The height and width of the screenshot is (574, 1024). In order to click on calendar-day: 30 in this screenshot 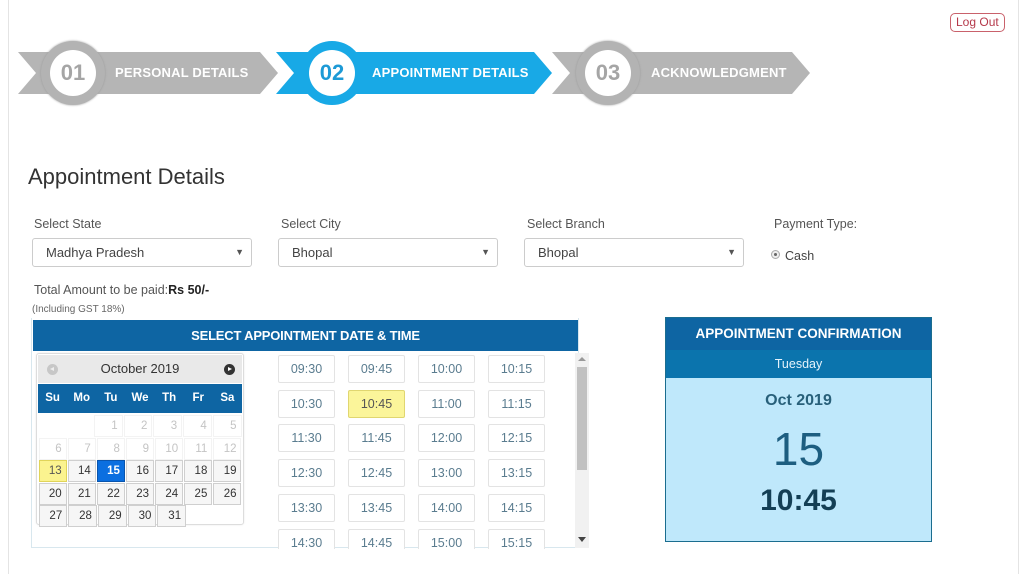, I will do `click(142, 516)`.